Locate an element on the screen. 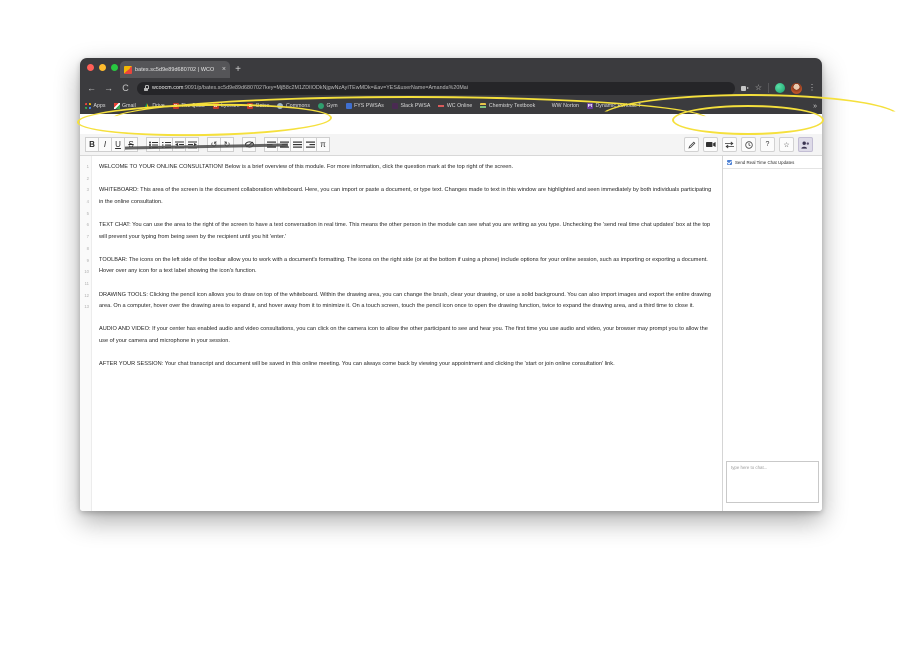 This screenshot has height=649, width=900. bookmark-drive: Drive is located at coordinates (154, 106).